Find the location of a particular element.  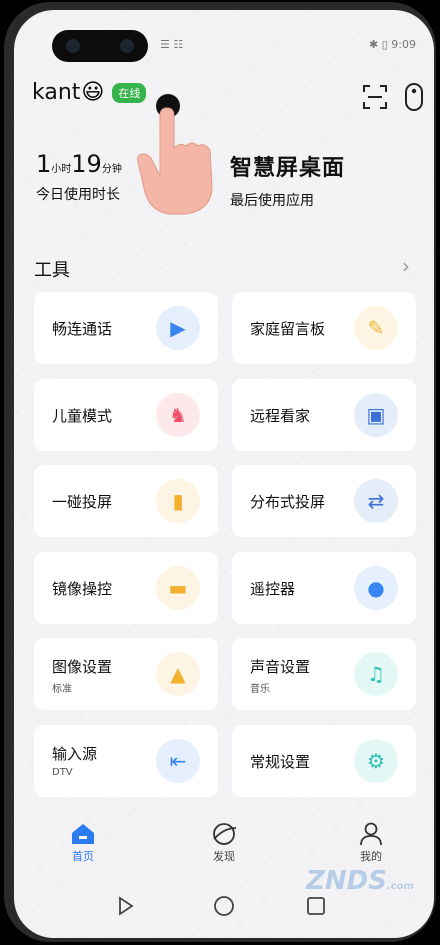

tool-card: 分布式投屏 ⇄ is located at coordinates (324, 501).